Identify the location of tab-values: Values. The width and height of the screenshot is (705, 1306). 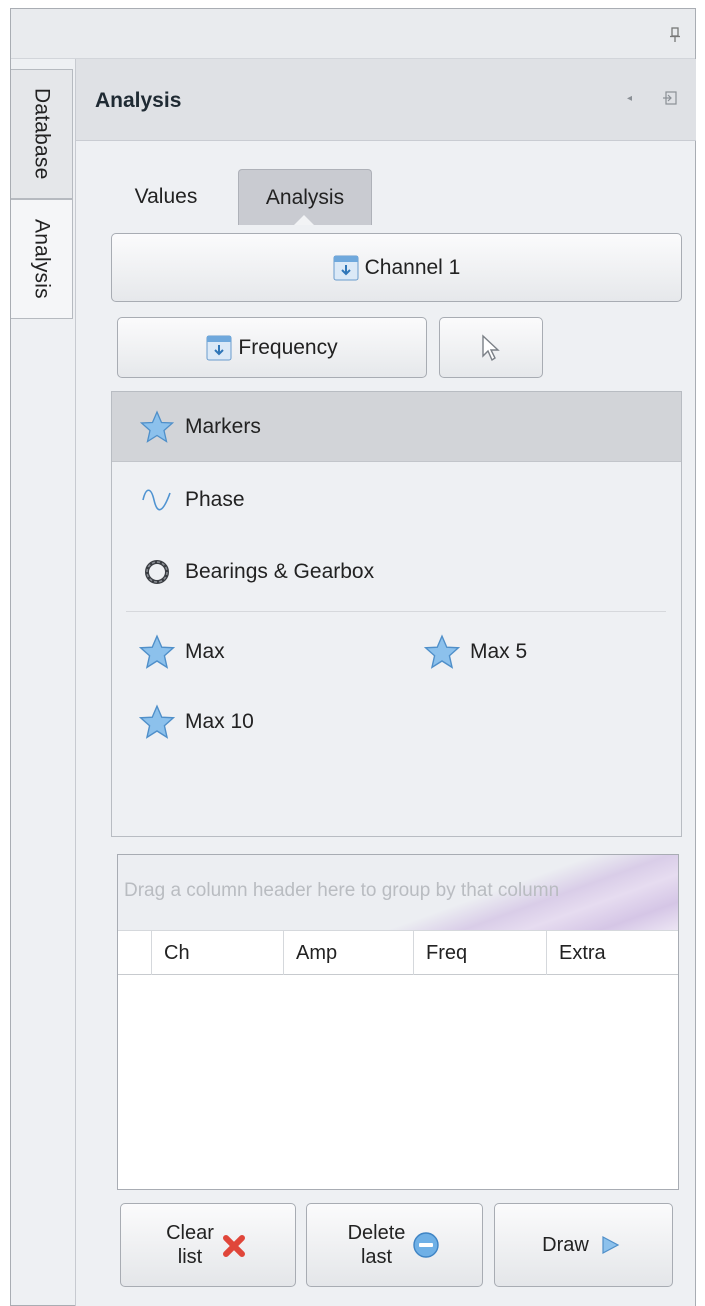
(166, 197).